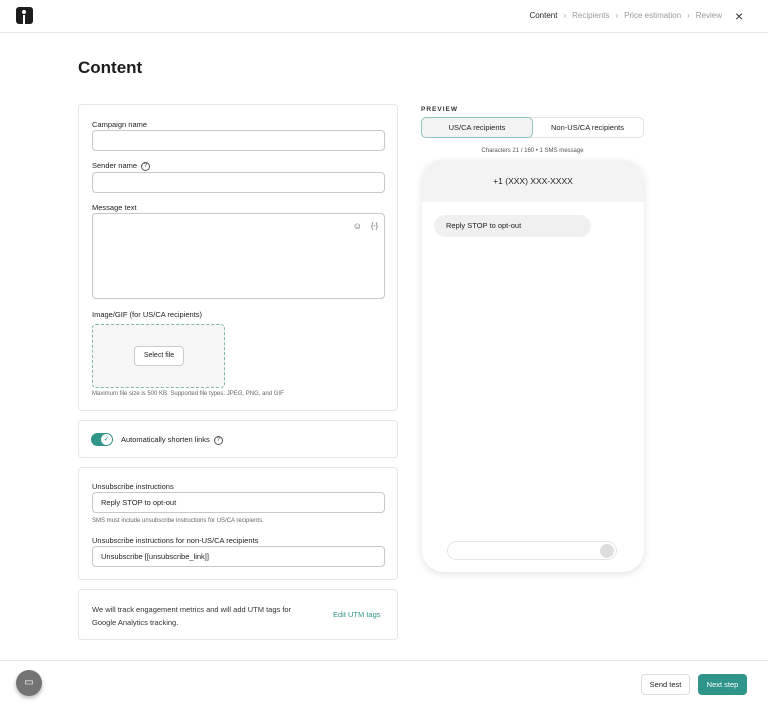  Describe the element at coordinates (29, 683) in the screenshot. I see `chat-icon: ▭` at that location.